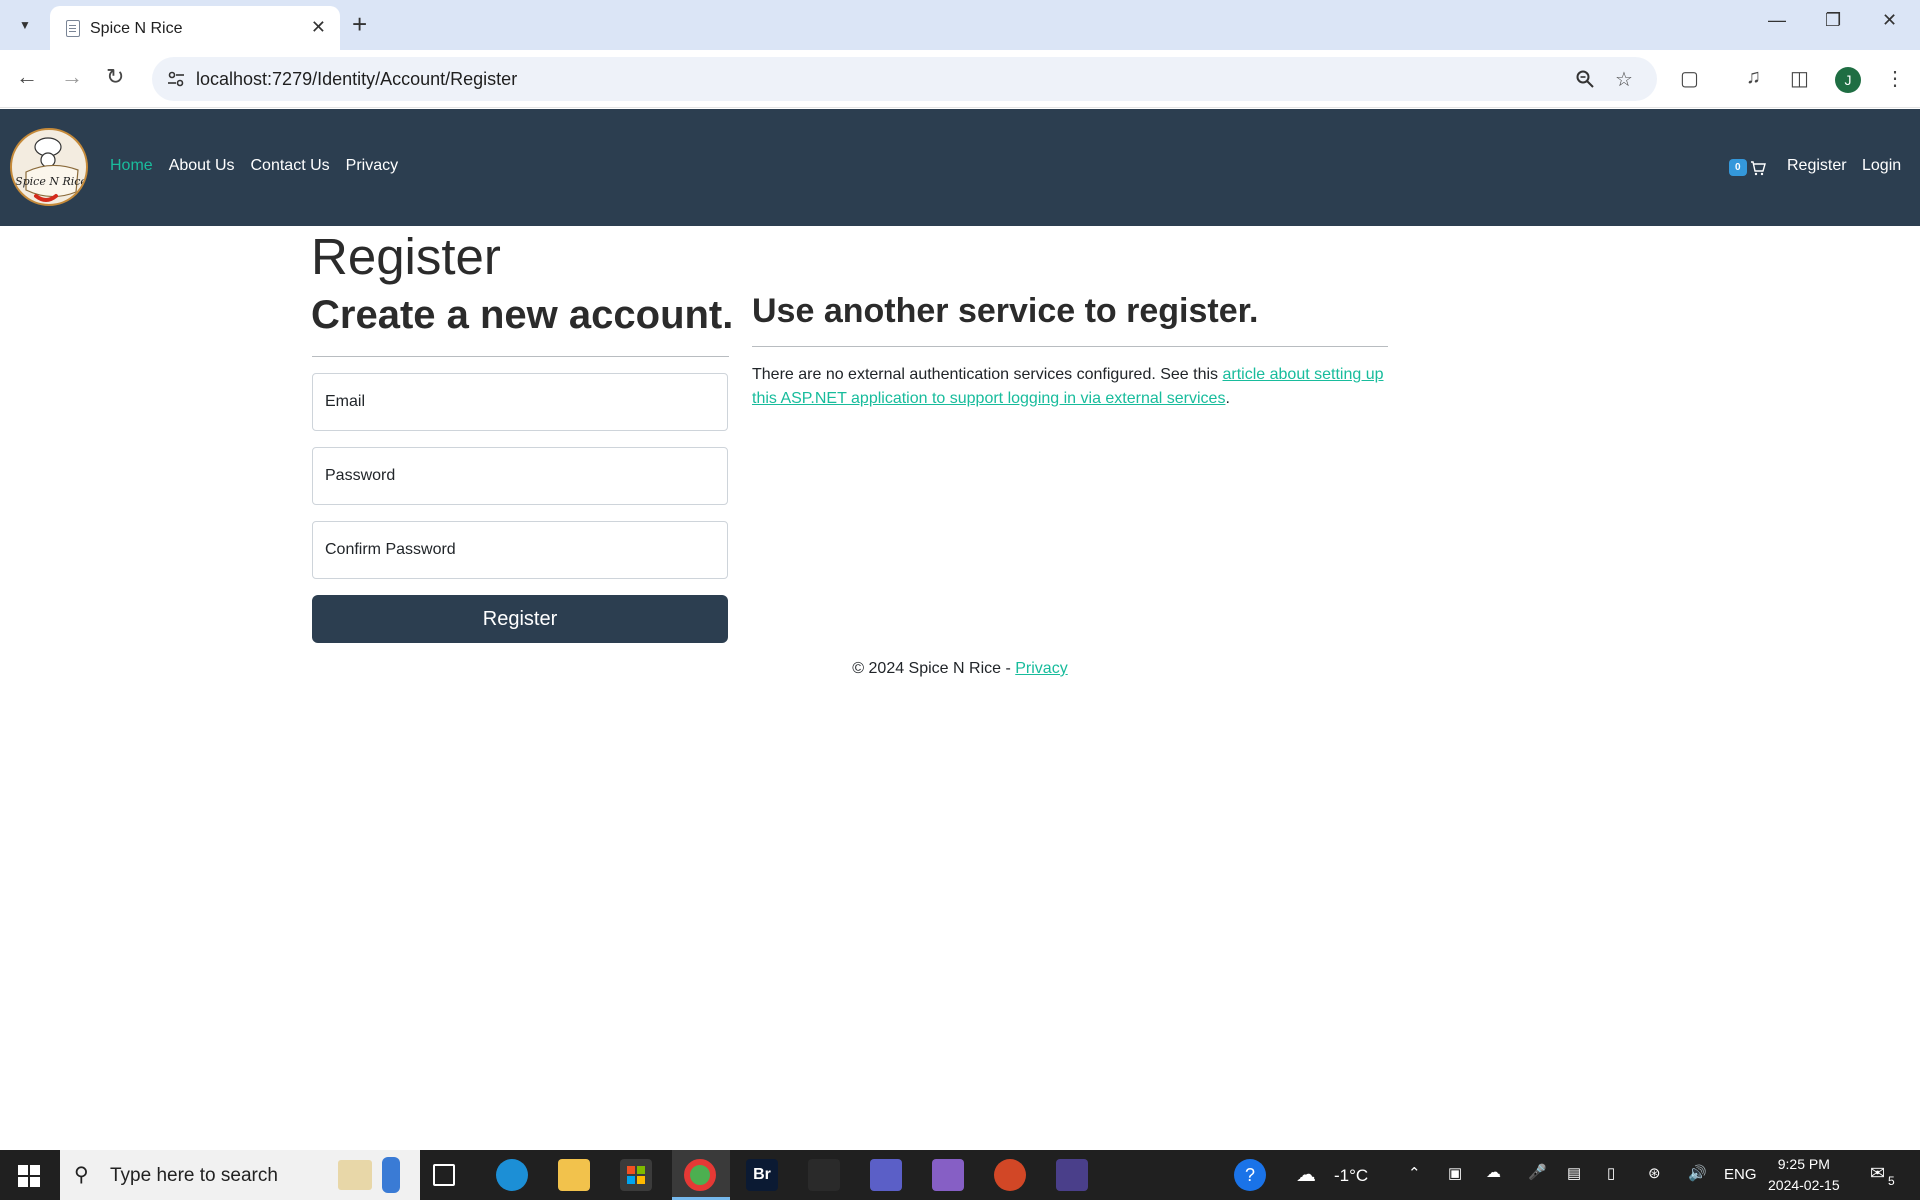 Image resolution: width=1920 pixels, height=1200 pixels. Describe the element at coordinates (359, 24) in the screenshot. I see `new-tab-icon: +` at that location.